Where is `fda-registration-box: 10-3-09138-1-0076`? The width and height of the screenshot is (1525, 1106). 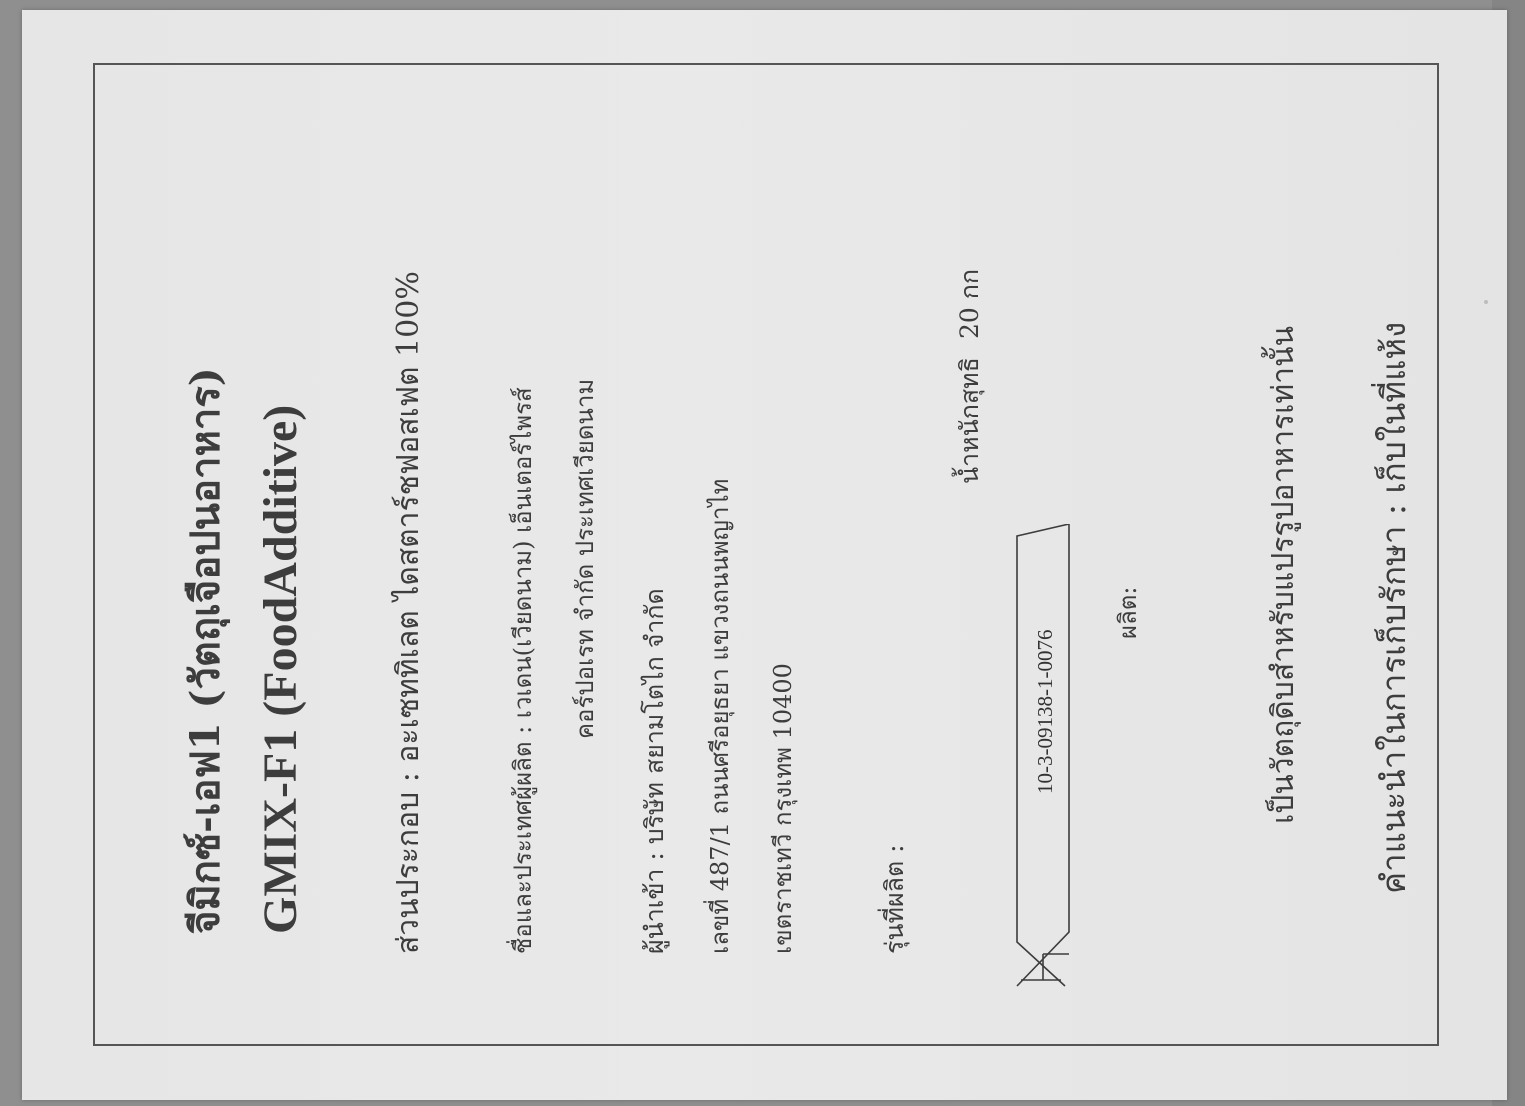 fda-registration-box: 10-3-09138-1-0076 is located at coordinates (1043, 759).